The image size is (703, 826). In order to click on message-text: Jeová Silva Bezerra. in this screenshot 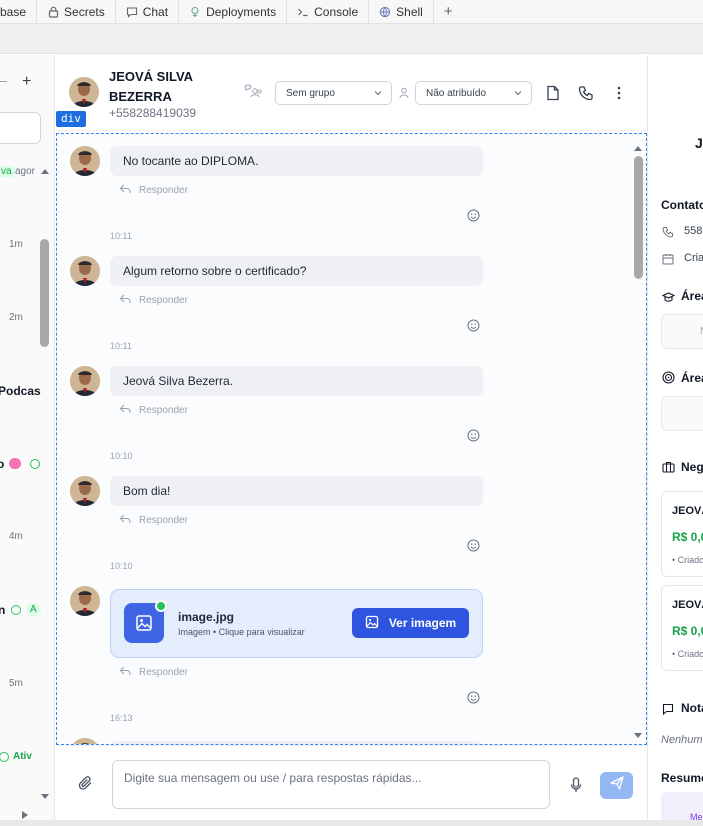, I will do `click(178, 381)`.